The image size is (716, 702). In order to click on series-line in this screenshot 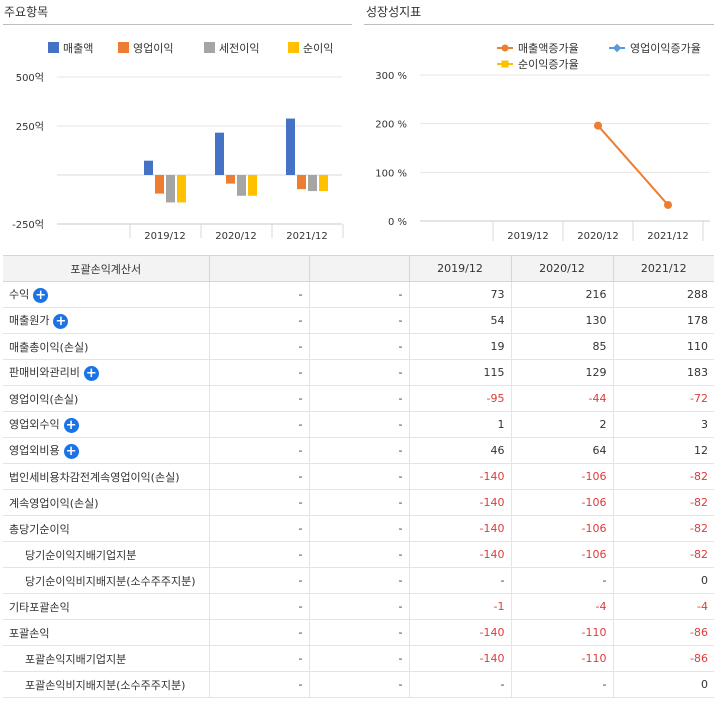, I will do `click(633, 165)`.